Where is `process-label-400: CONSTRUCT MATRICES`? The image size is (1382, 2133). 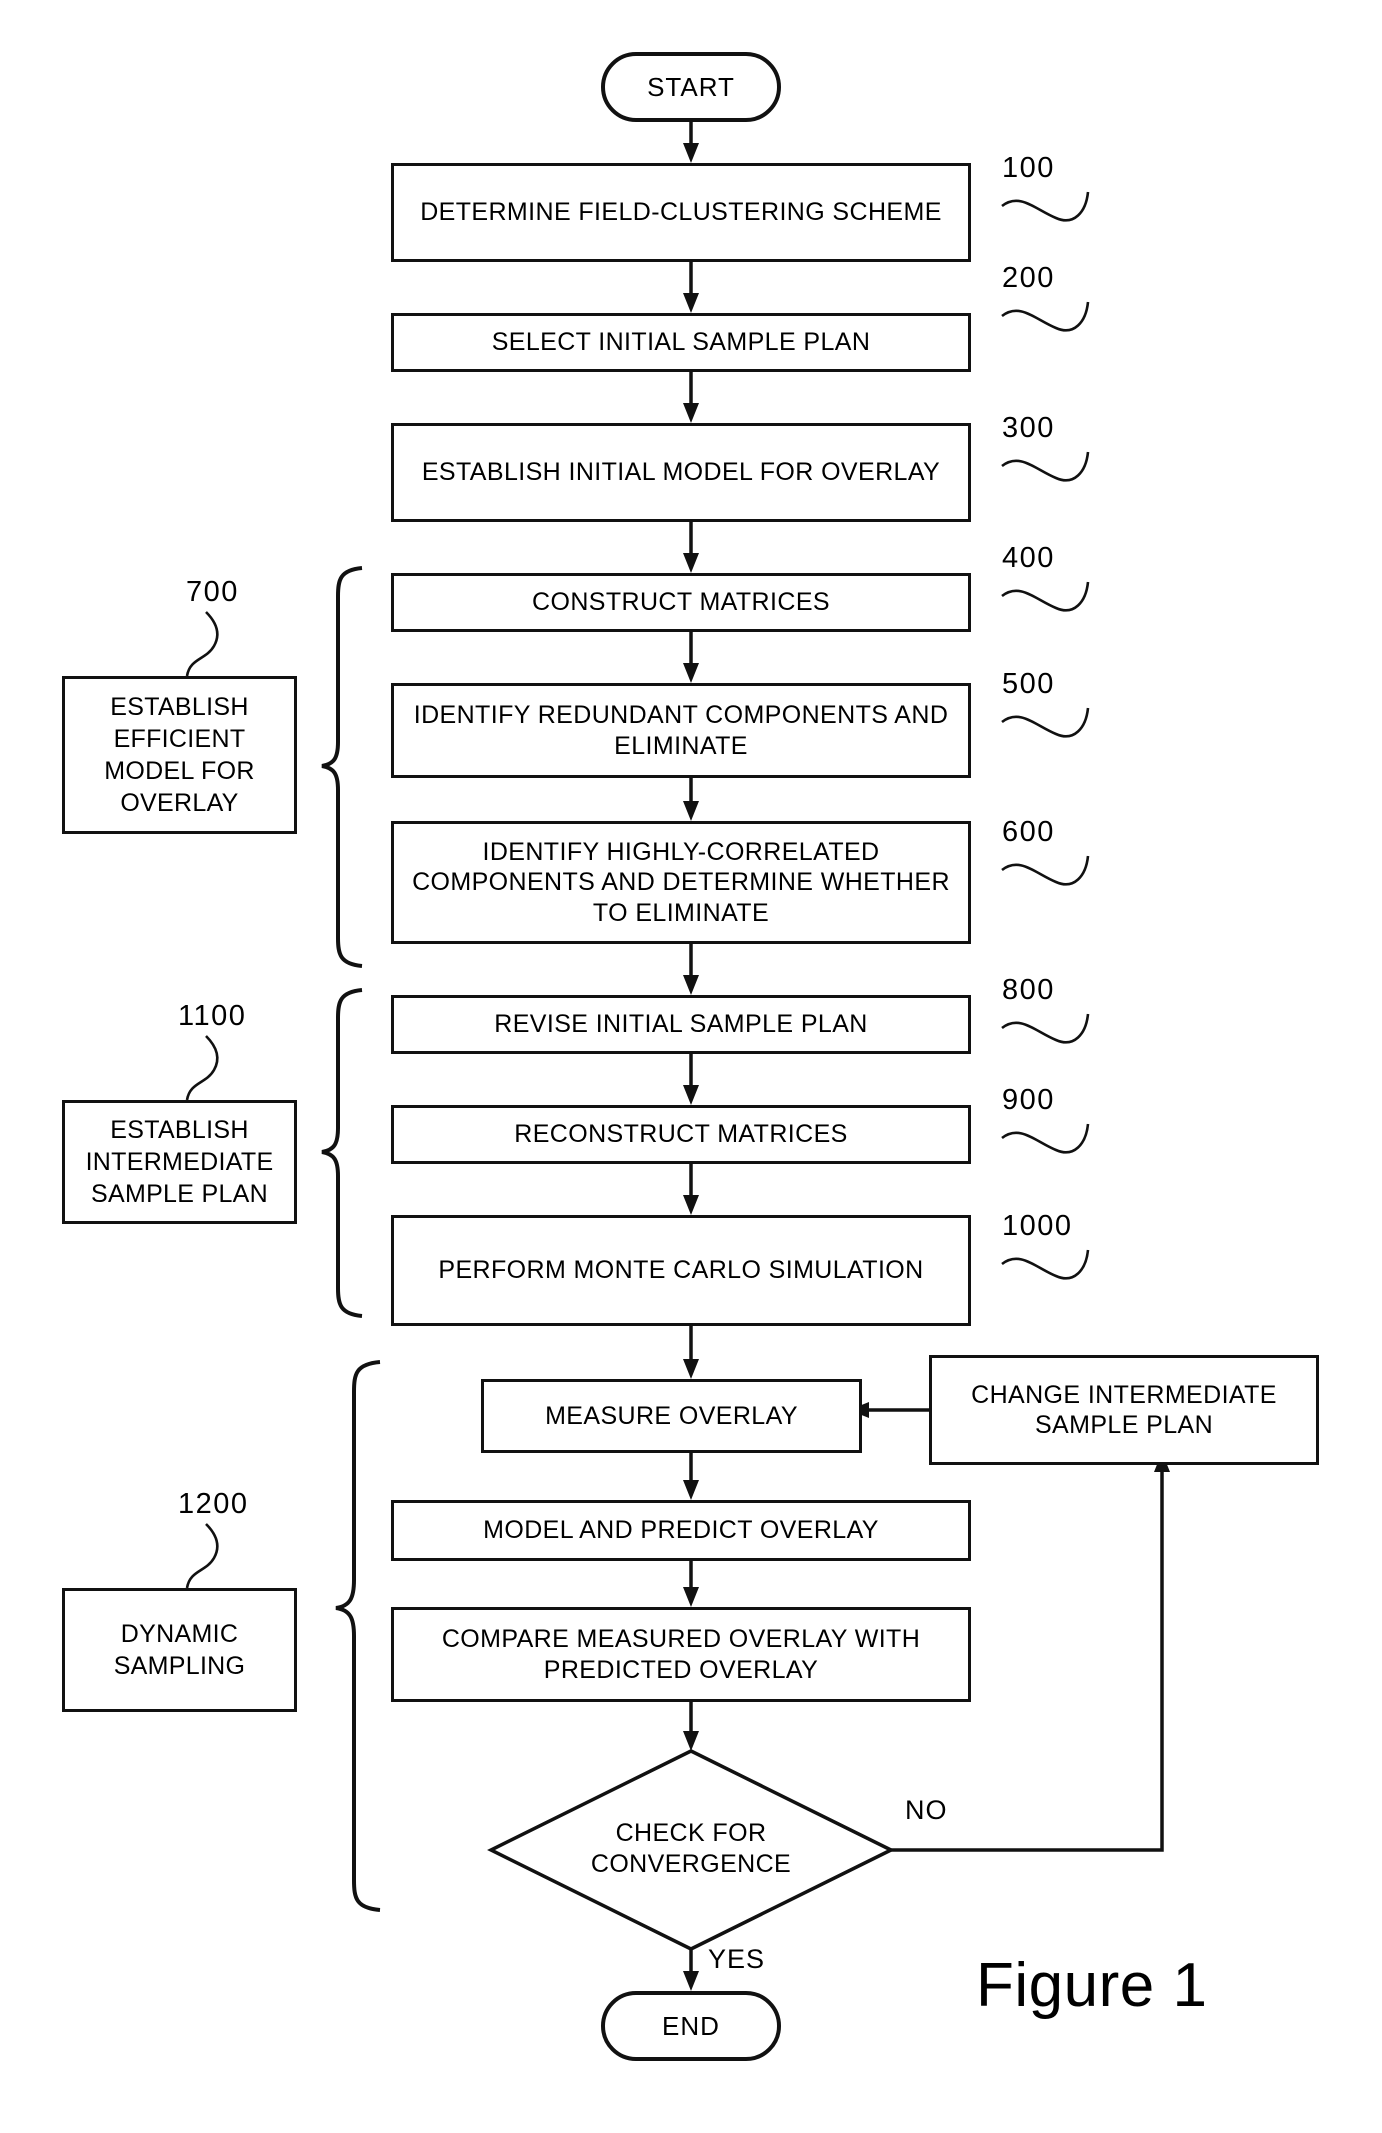 process-label-400: CONSTRUCT MATRICES is located at coordinates (681, 602).